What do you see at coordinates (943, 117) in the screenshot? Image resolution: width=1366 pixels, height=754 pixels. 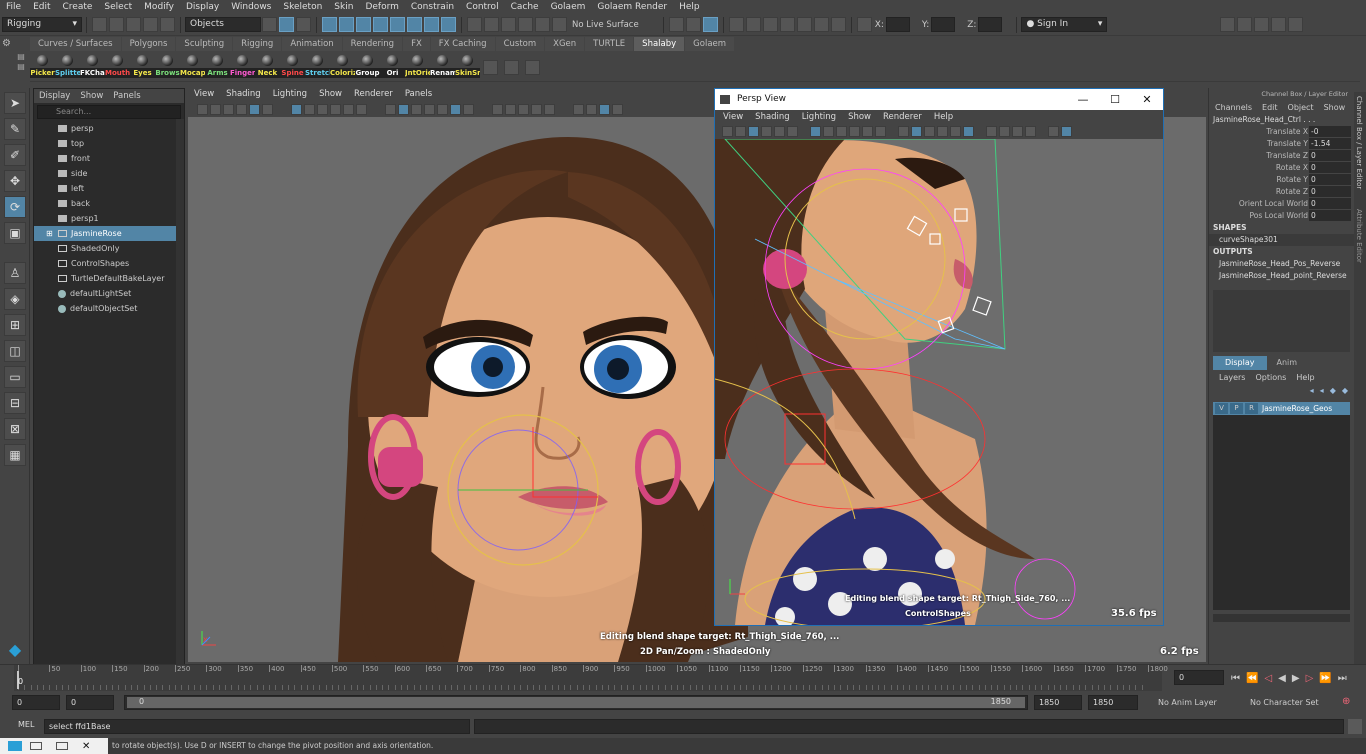 I see `persp-menu-help: Help` at bounding box center [943, 117].